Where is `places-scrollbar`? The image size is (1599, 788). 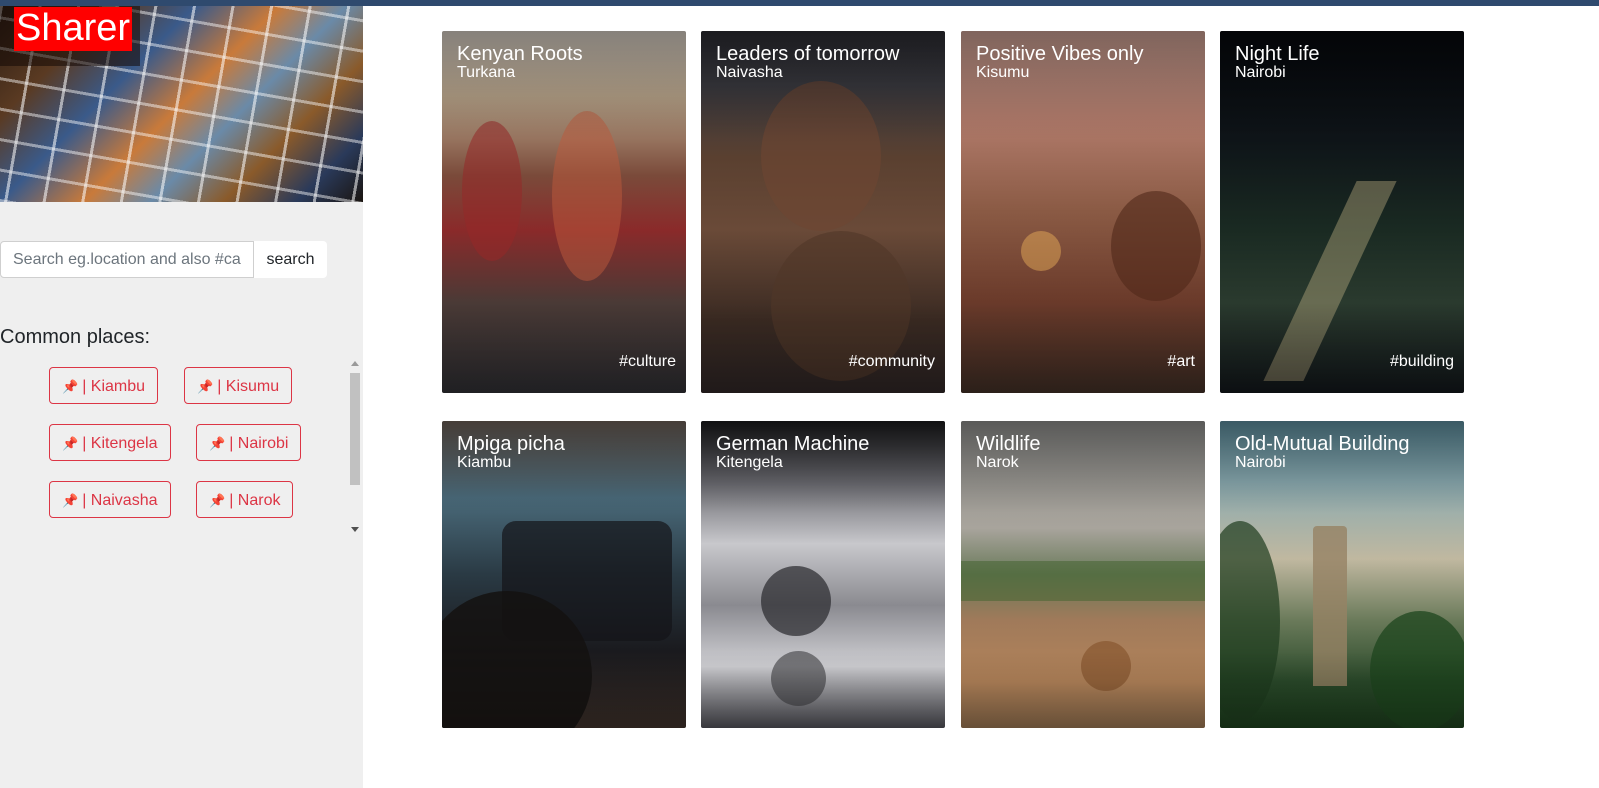
places-scrollbar is located at coordinates (355, 451).